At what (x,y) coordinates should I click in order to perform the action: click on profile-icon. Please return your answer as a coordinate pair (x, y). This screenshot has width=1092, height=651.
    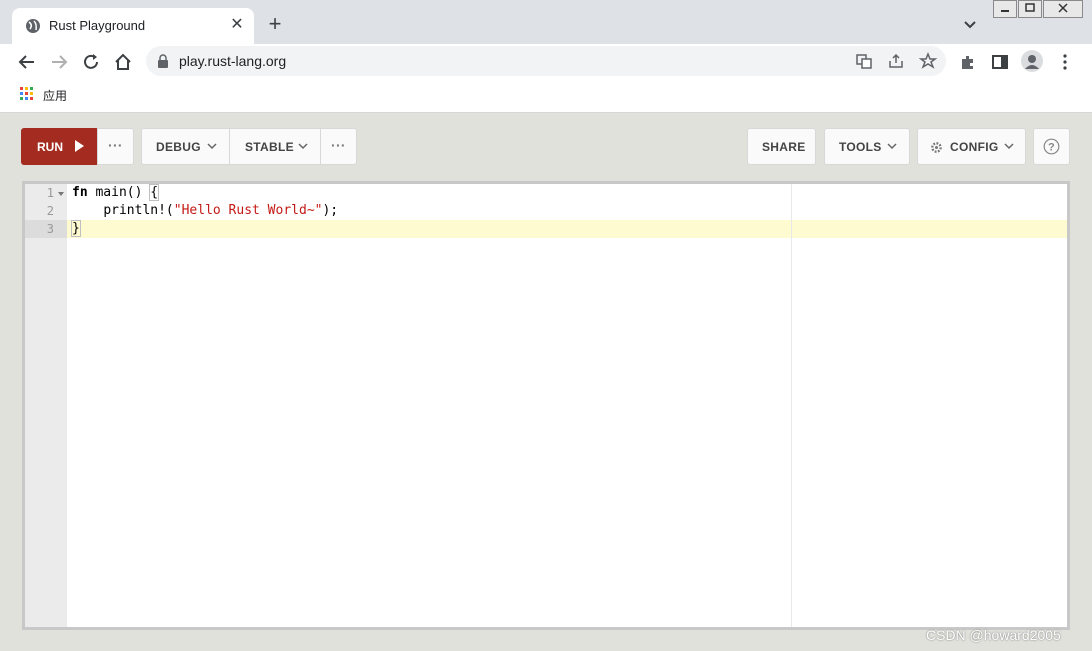
    Looking at the image, I should click on (1032, 61).